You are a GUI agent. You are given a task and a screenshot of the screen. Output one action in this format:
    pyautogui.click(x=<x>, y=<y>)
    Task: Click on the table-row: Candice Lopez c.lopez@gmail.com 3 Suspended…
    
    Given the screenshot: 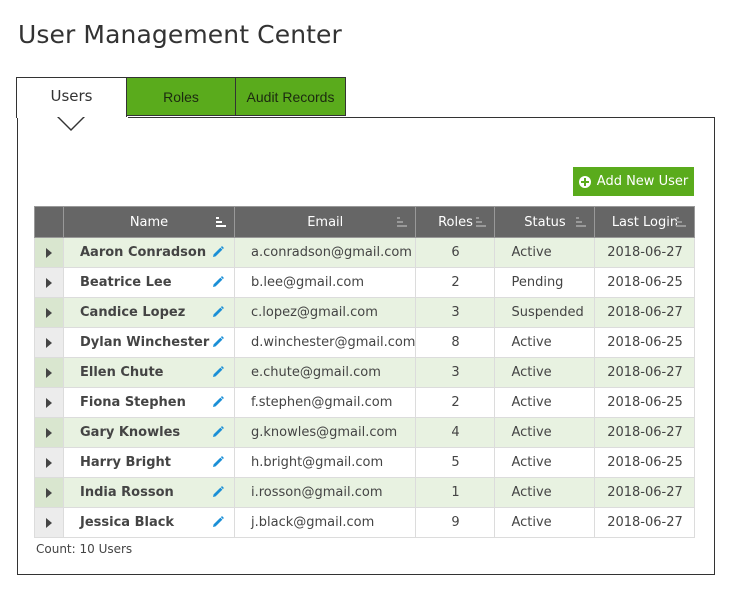 What is the action you would take?
    pyautogui.click(x=365, y=312)
    